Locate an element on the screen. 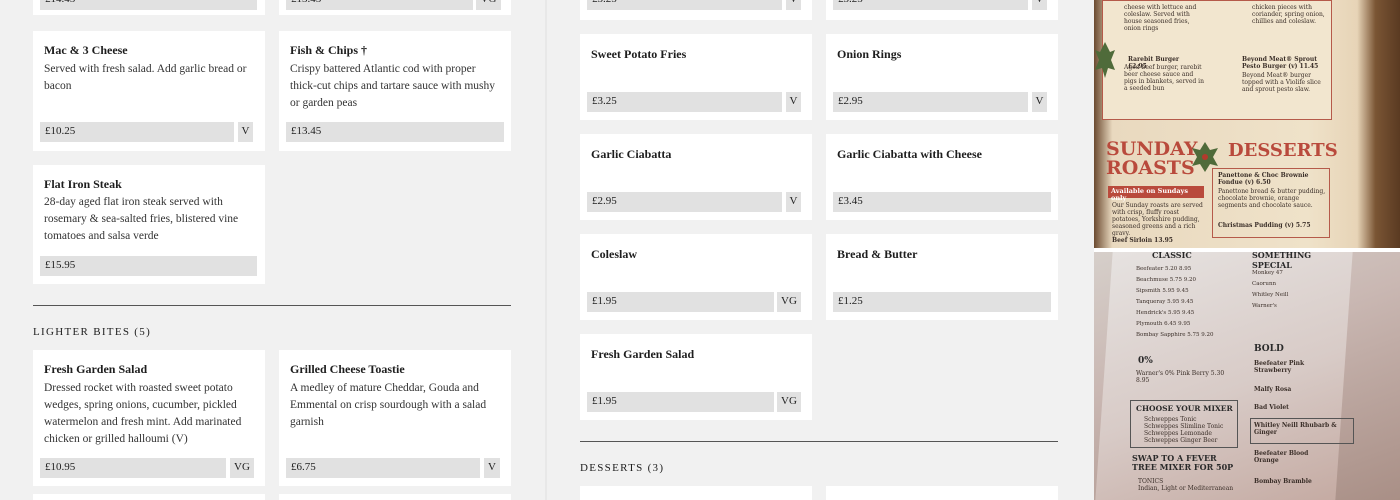 The image size is (1400, 500). menu-item-card: Garlic Ciabatta with Cheese £3.45 is located at coordinates (942, 177).